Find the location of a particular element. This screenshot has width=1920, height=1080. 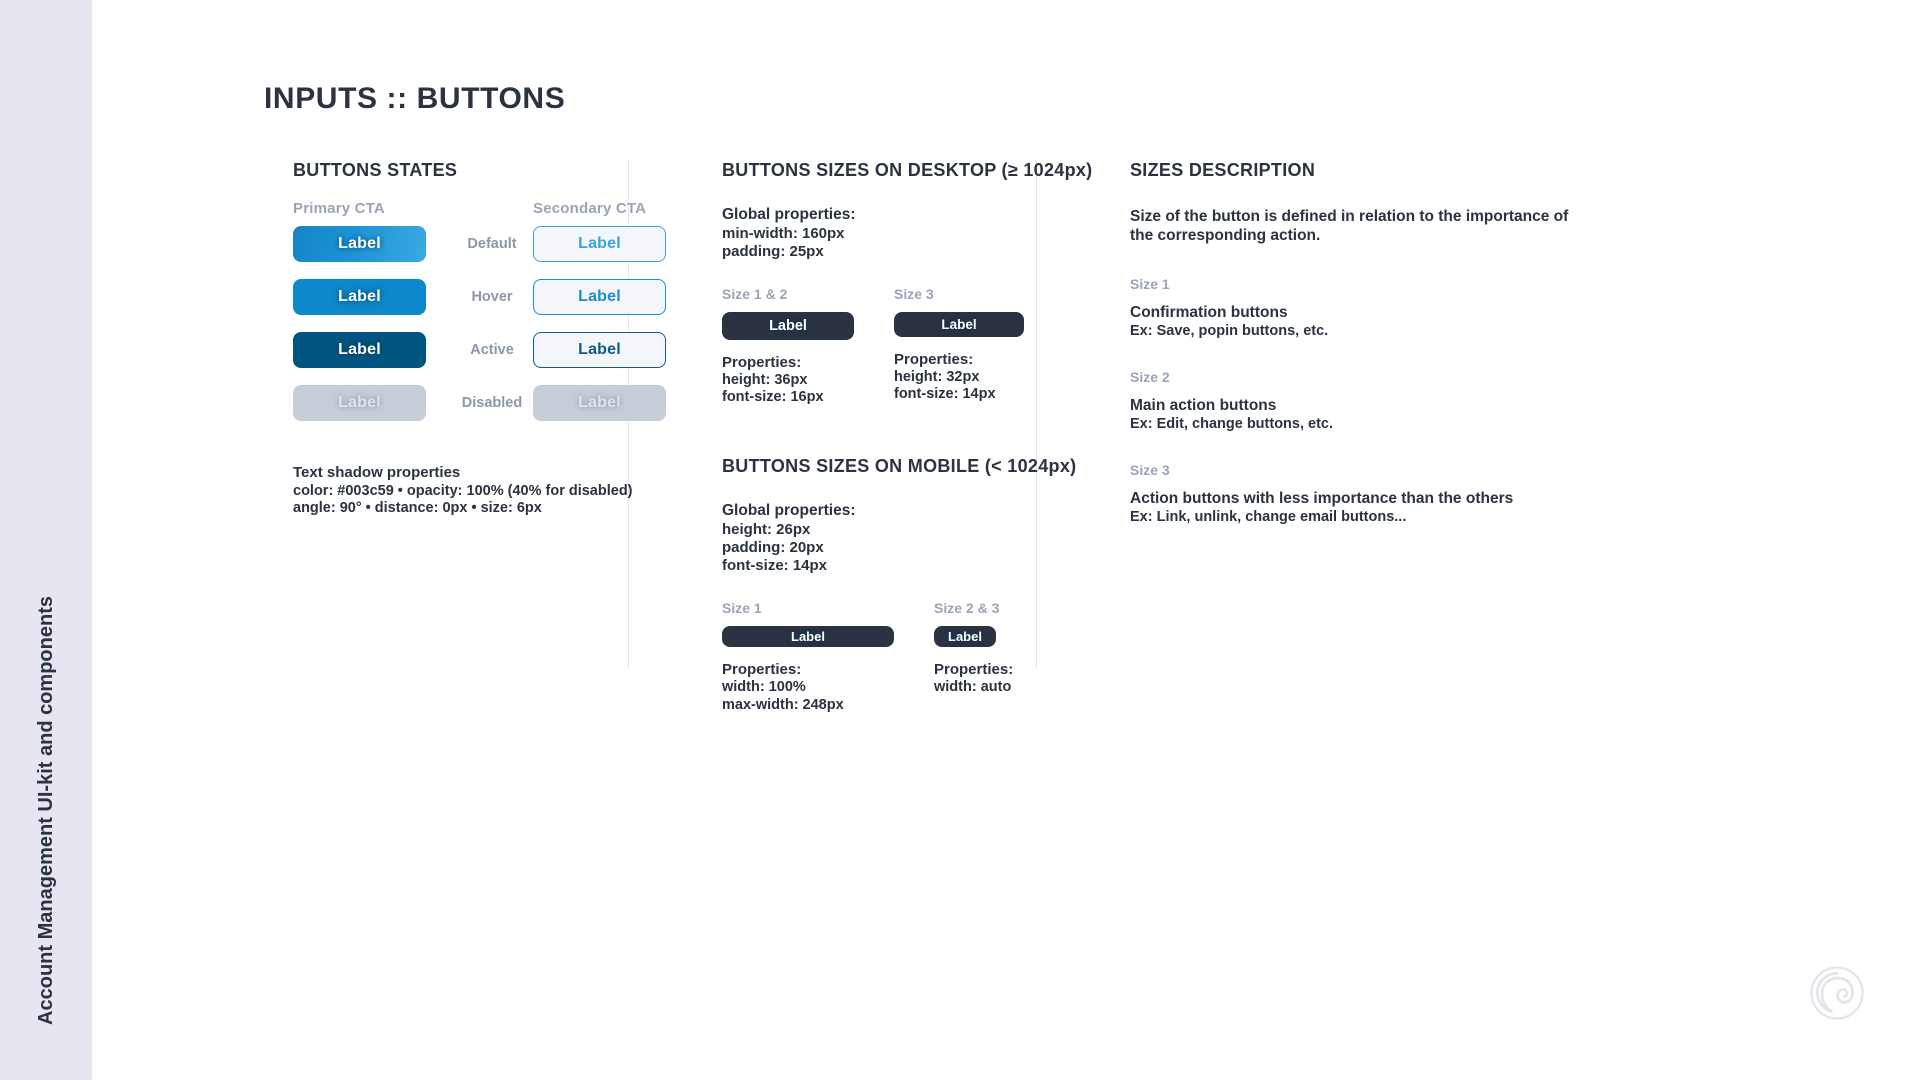

sidebar-label-wrapper: Account Management UI-kit and components is located at coordinates (46, 810).